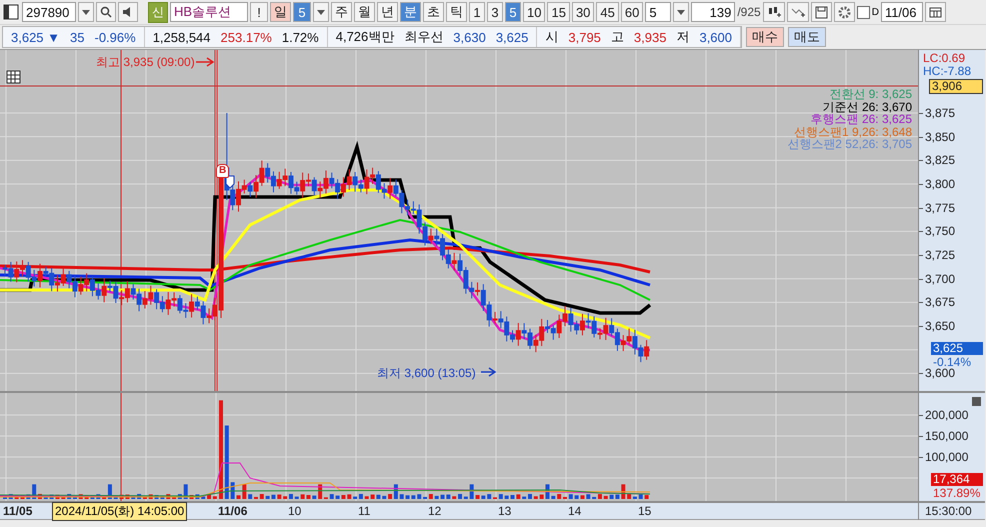 This screenshot has height=527, width=986. What do you see at coordinates (584, 37) in the screenshot?
I see `quote-value: 3,795` at bounding box center [584, 37].